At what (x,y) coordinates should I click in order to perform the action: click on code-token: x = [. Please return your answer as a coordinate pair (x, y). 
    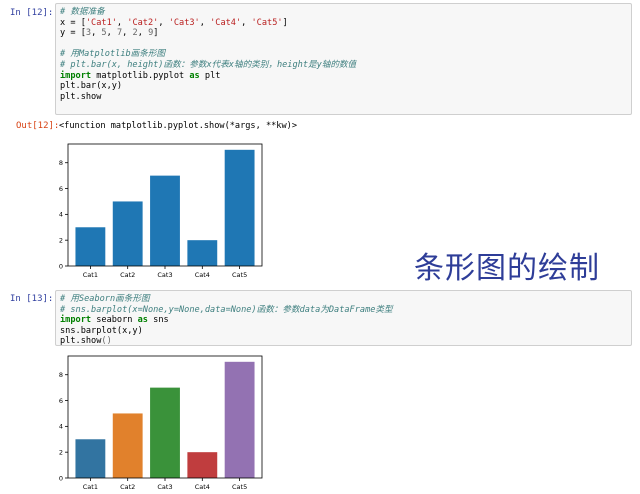
    Looking at the image, I should click on (73, 22).